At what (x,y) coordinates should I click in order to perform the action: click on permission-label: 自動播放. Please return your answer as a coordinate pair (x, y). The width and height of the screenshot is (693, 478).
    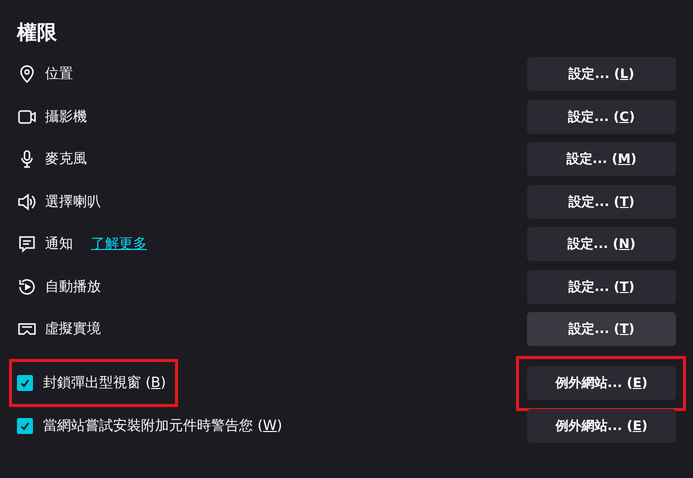
    Looking at the image, I should click on (73, 287).